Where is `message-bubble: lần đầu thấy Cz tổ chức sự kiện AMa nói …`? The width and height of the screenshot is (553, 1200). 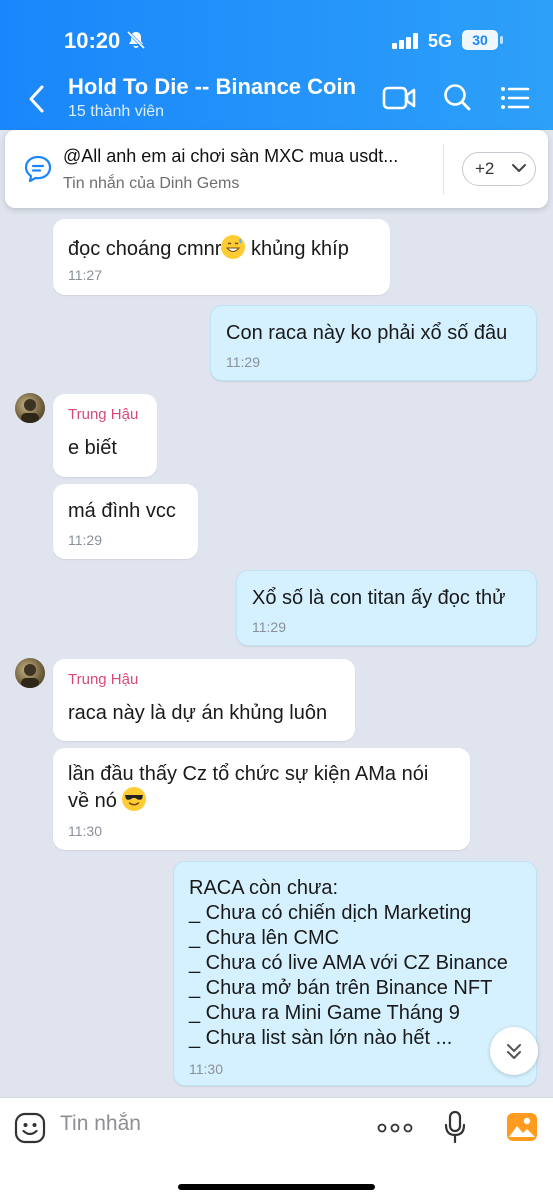 message-bubble: lần đầu thấy Cz tổ chức sự kiện AMa nói … is located at coordinates (261, 799).